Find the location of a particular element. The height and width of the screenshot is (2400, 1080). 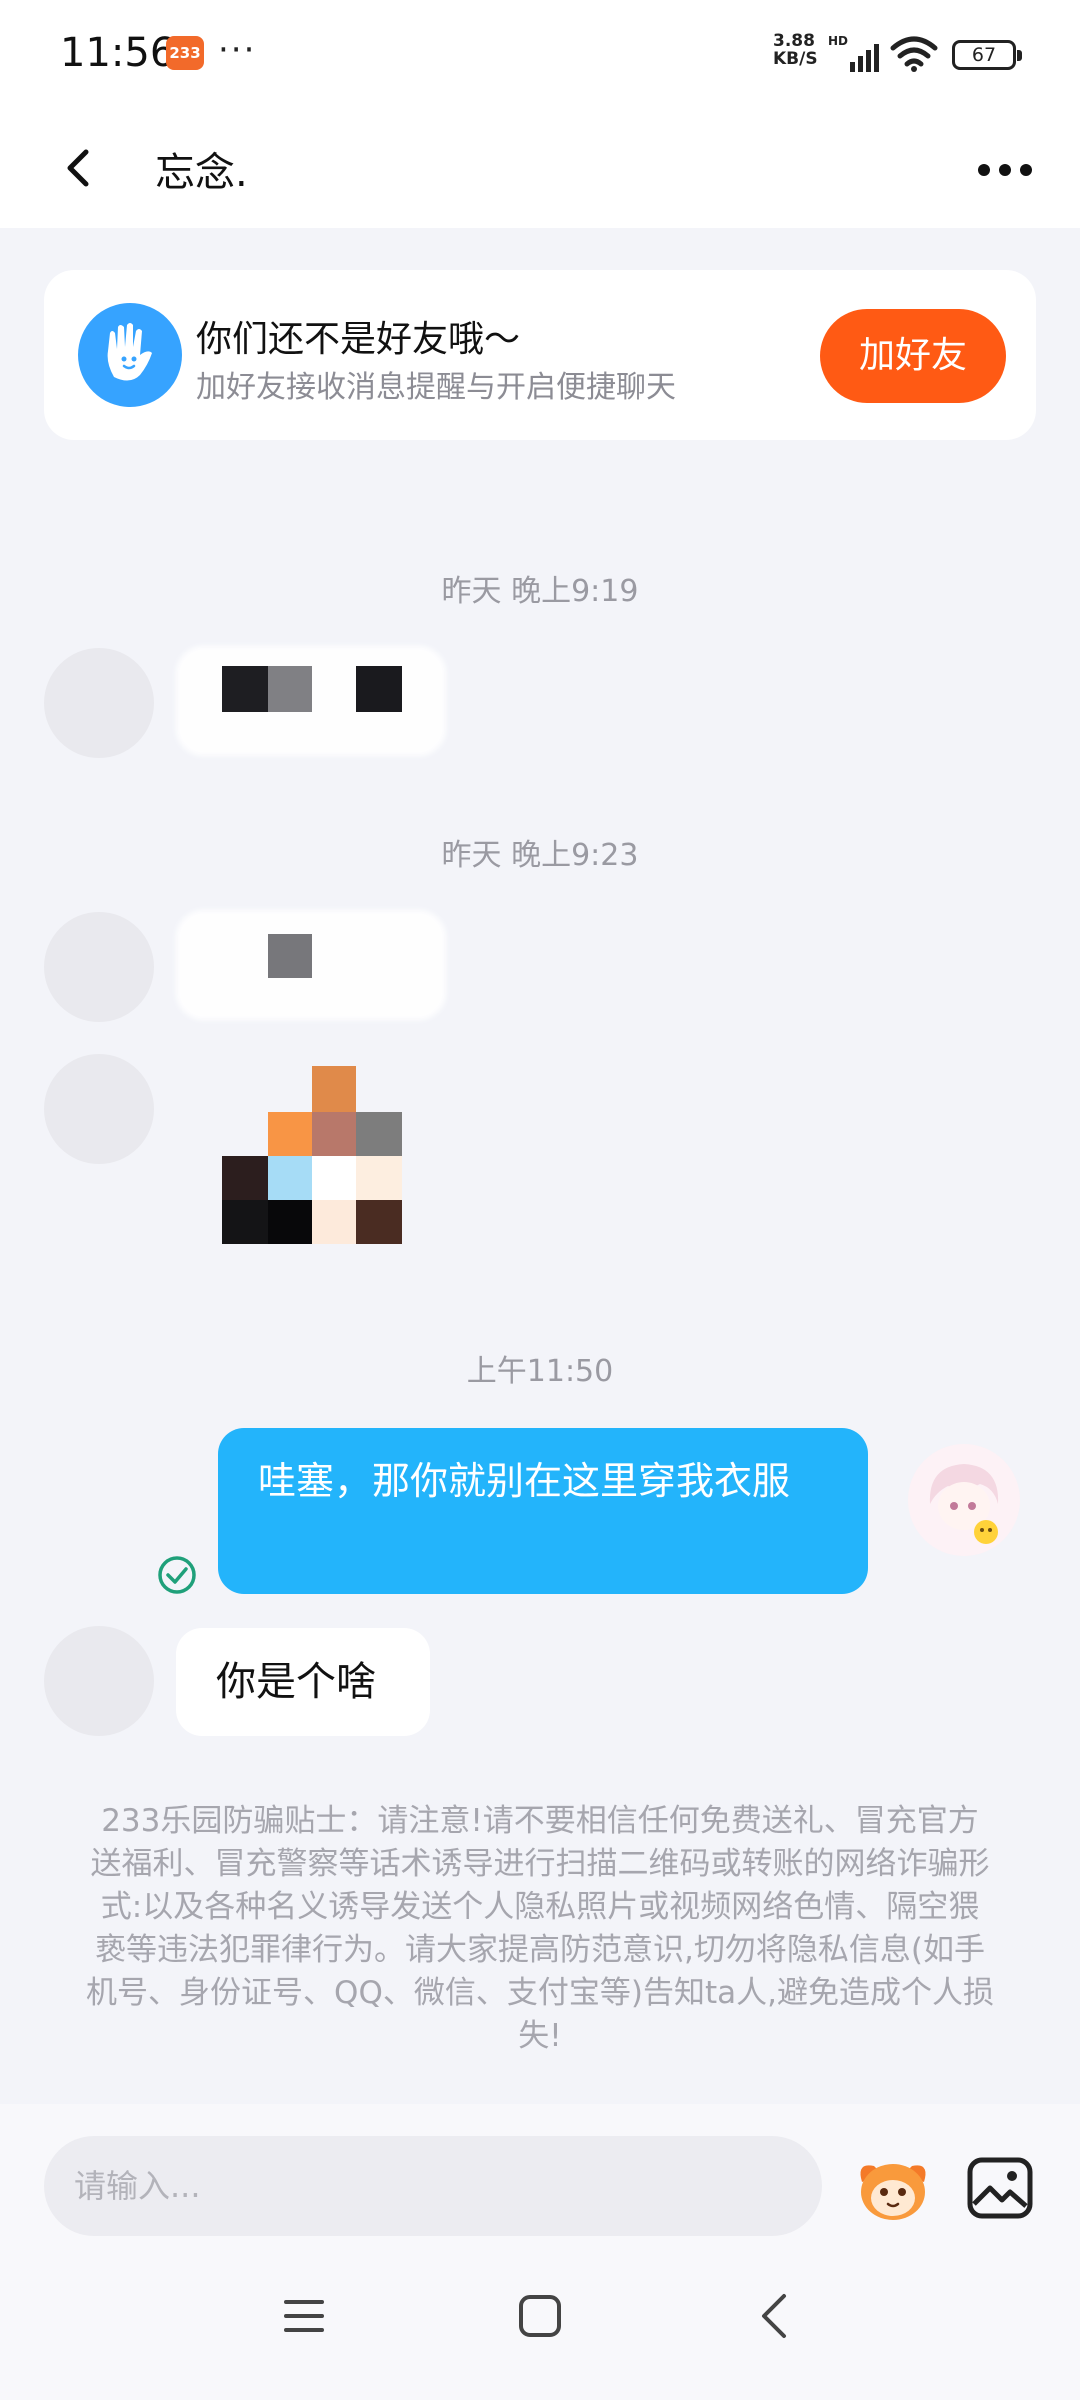

outgoing-message-bubble: 哇塞，那你就别在这里穿我衣服 is located at coordinates (543, 1511).